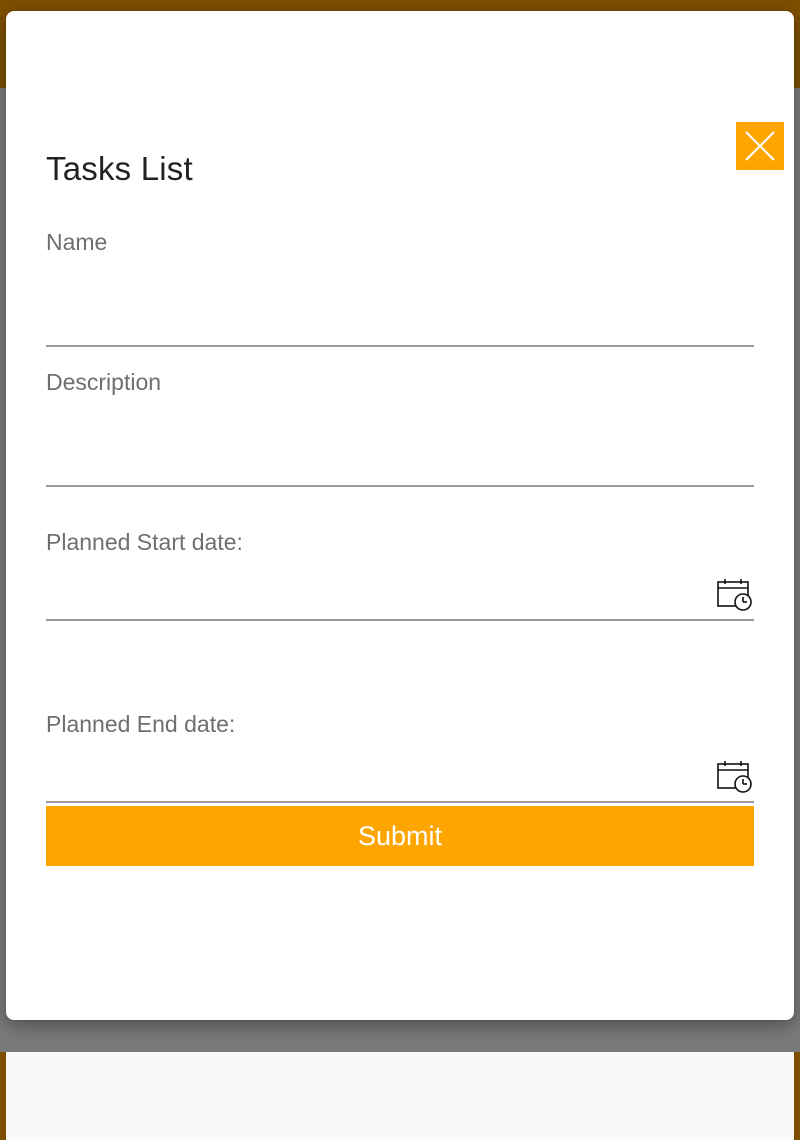 This screenshot has width=800, height=1140. I want to click on dialog-title: Tasks List, so click(119, 168).